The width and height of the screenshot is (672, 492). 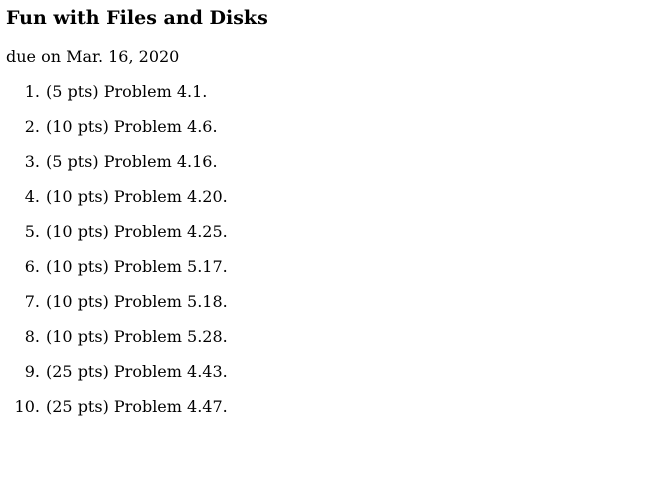 What do you see at coordinates (137, 196) in the screenshot?
I see `problem-text: (10 pts) Problem 4.20.` at bounding box center [137, 196].